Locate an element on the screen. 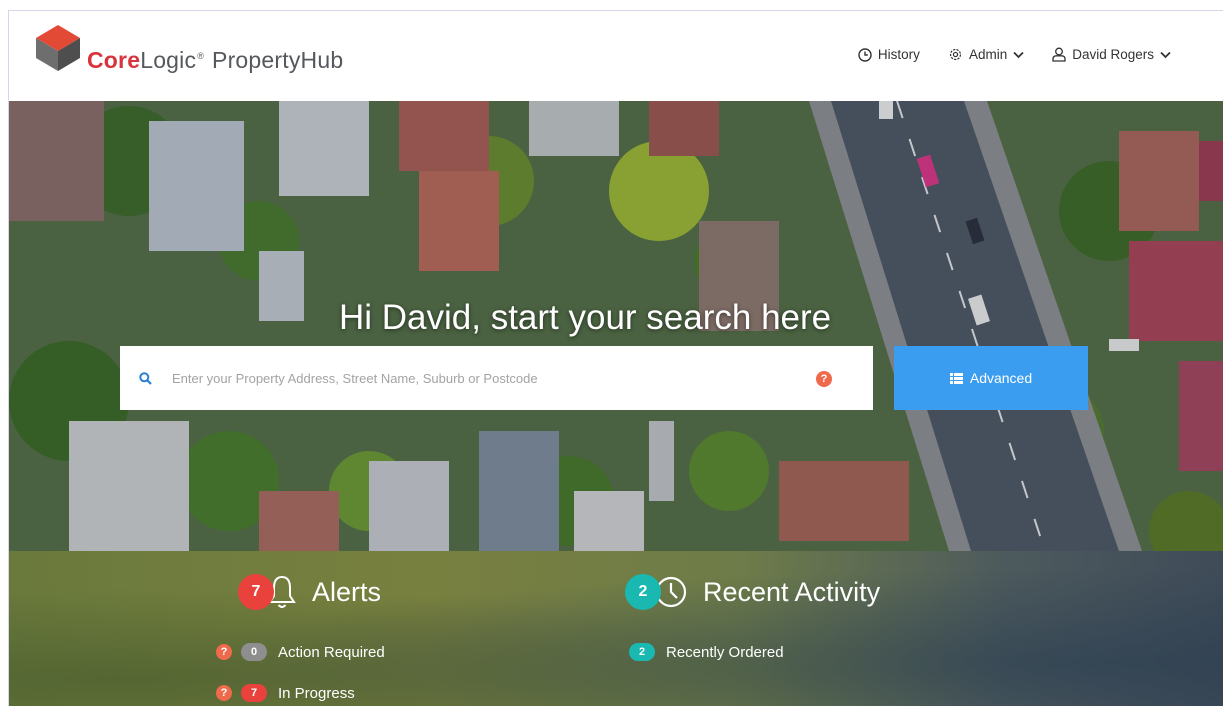  action-required-count: 0 is located at coordinates (254, 652).